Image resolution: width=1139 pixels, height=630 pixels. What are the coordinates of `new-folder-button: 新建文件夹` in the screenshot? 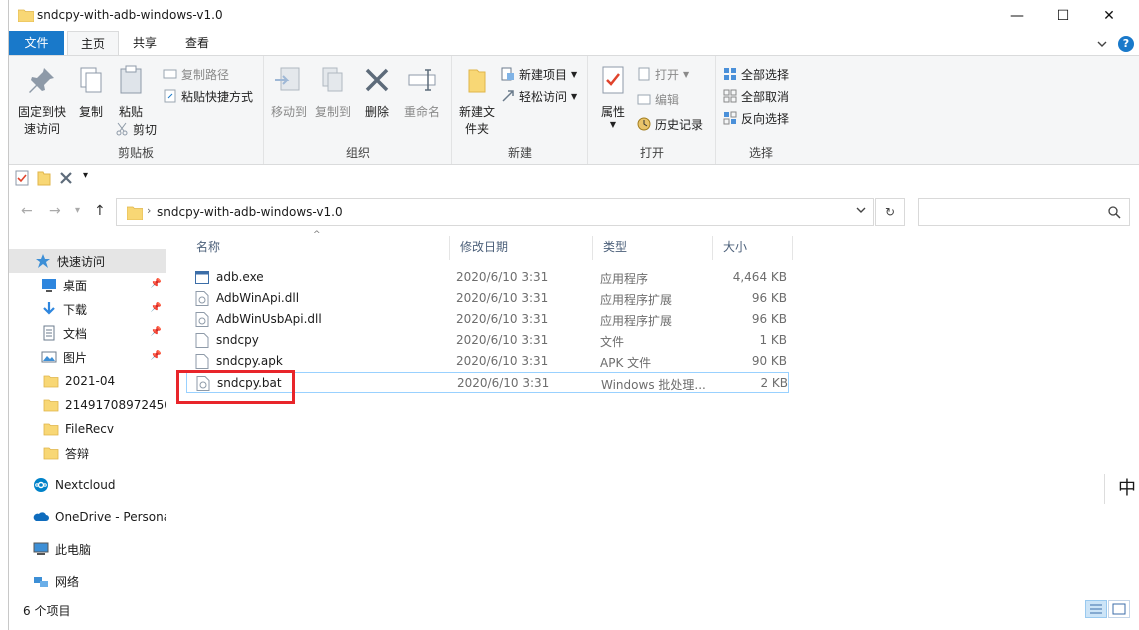 It's located at (477, 101).